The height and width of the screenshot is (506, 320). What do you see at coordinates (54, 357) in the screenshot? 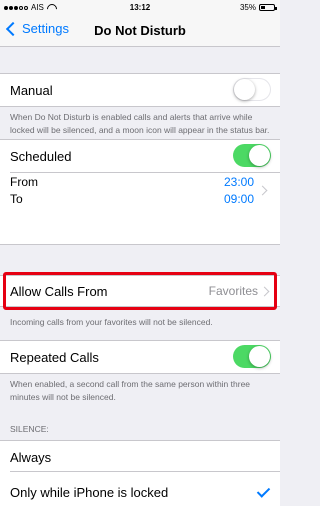
I see `repeated-calls-label: Repeated Calls` at bounding box center [54, 357].